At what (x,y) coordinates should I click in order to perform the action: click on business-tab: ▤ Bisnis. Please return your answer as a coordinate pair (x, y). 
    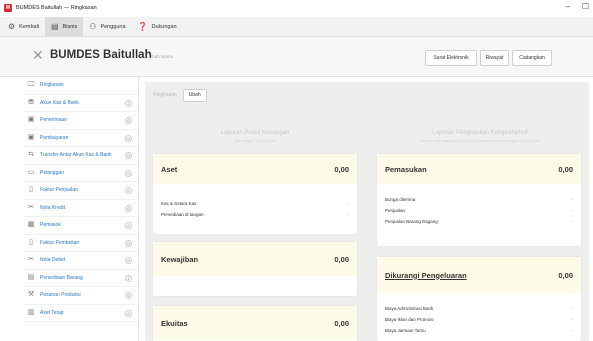
    Looking at the image, I should click on (64, 26).